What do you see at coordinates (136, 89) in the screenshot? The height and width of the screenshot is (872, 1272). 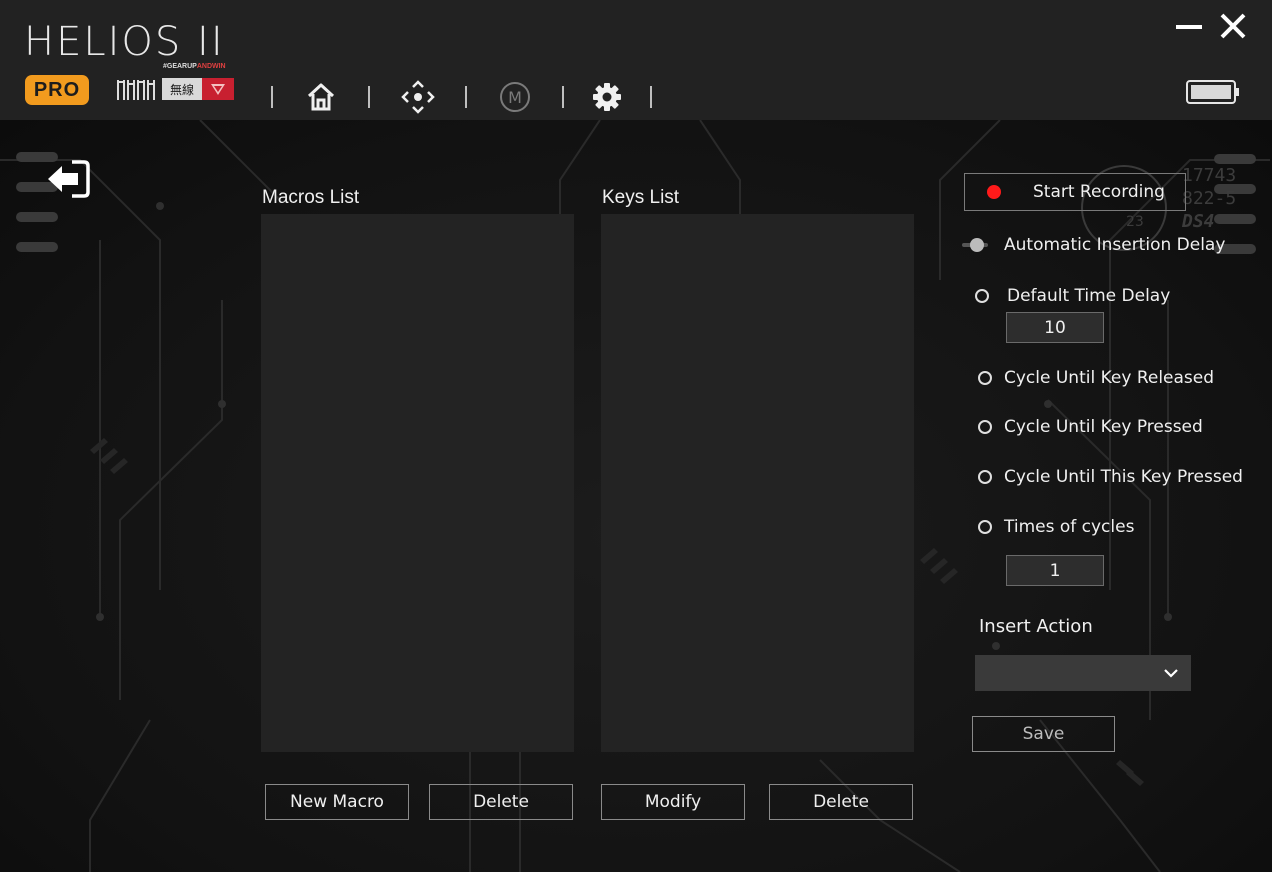 I see `brand-mark-icon` at bounding box center [136, 89].